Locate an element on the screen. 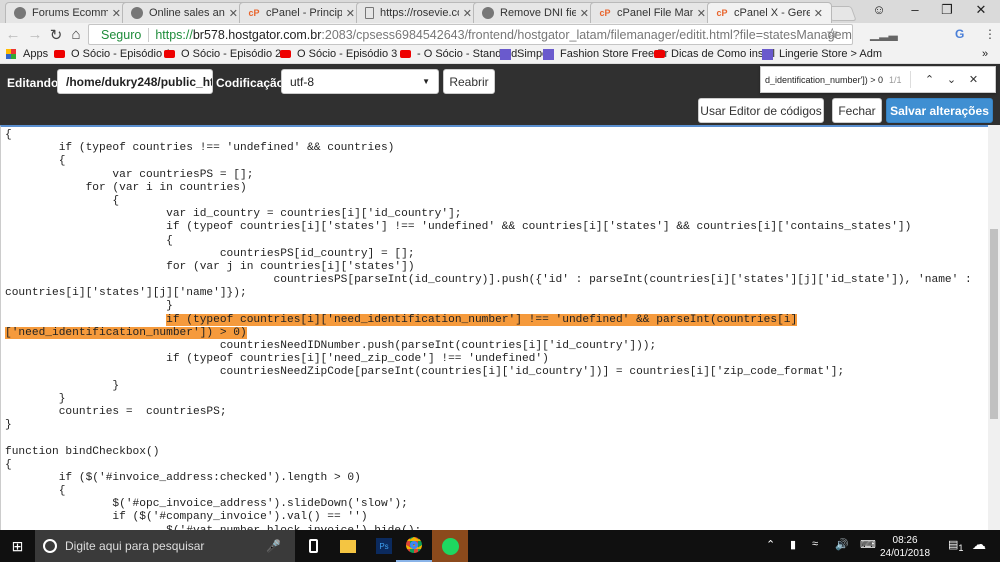 The height and width of the screenshot is (562, 1000). bookmark-icon is located at coordinates (505, 54).